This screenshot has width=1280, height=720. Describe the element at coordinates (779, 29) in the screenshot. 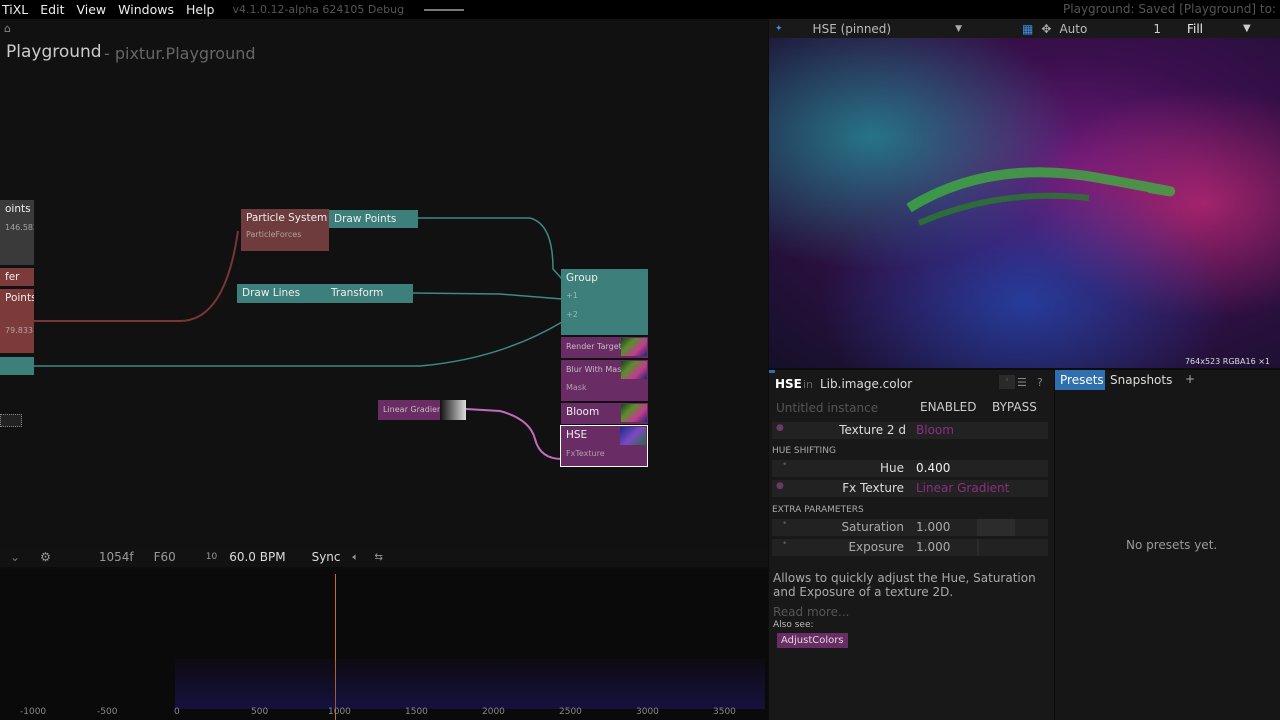

I see `pin-icon: ✦` at that location.